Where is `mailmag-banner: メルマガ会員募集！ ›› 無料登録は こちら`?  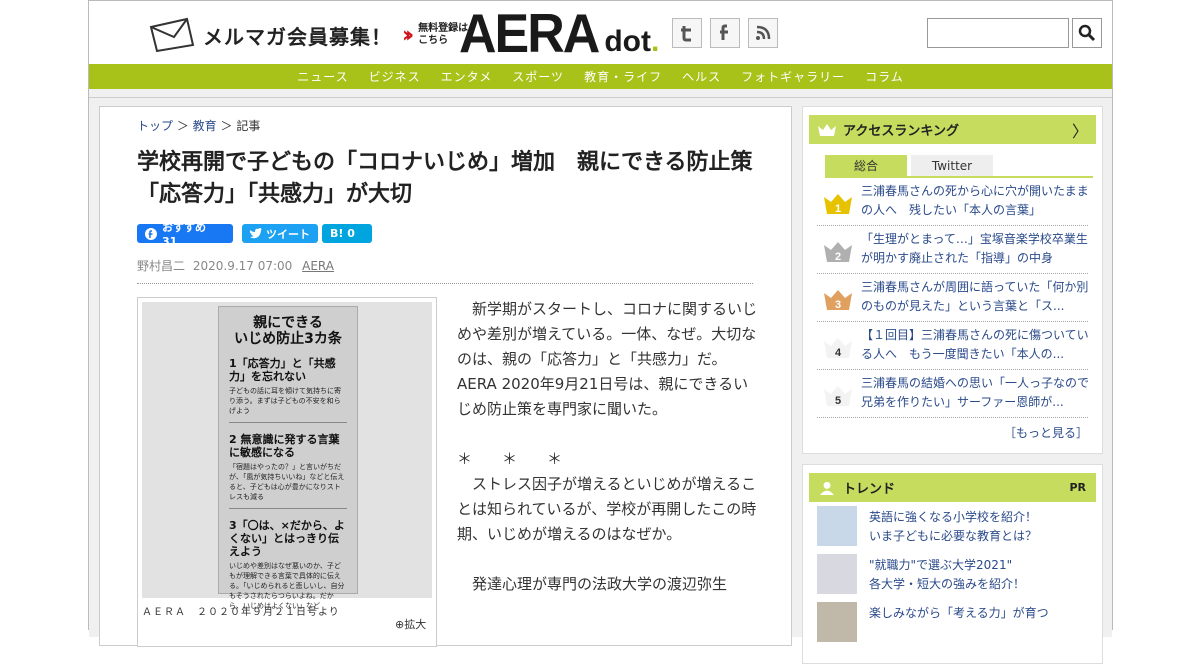 mailmag-banner: メルマガ会員募集！ ›› 無料登録は こちら is located at coordinates (307, 35).